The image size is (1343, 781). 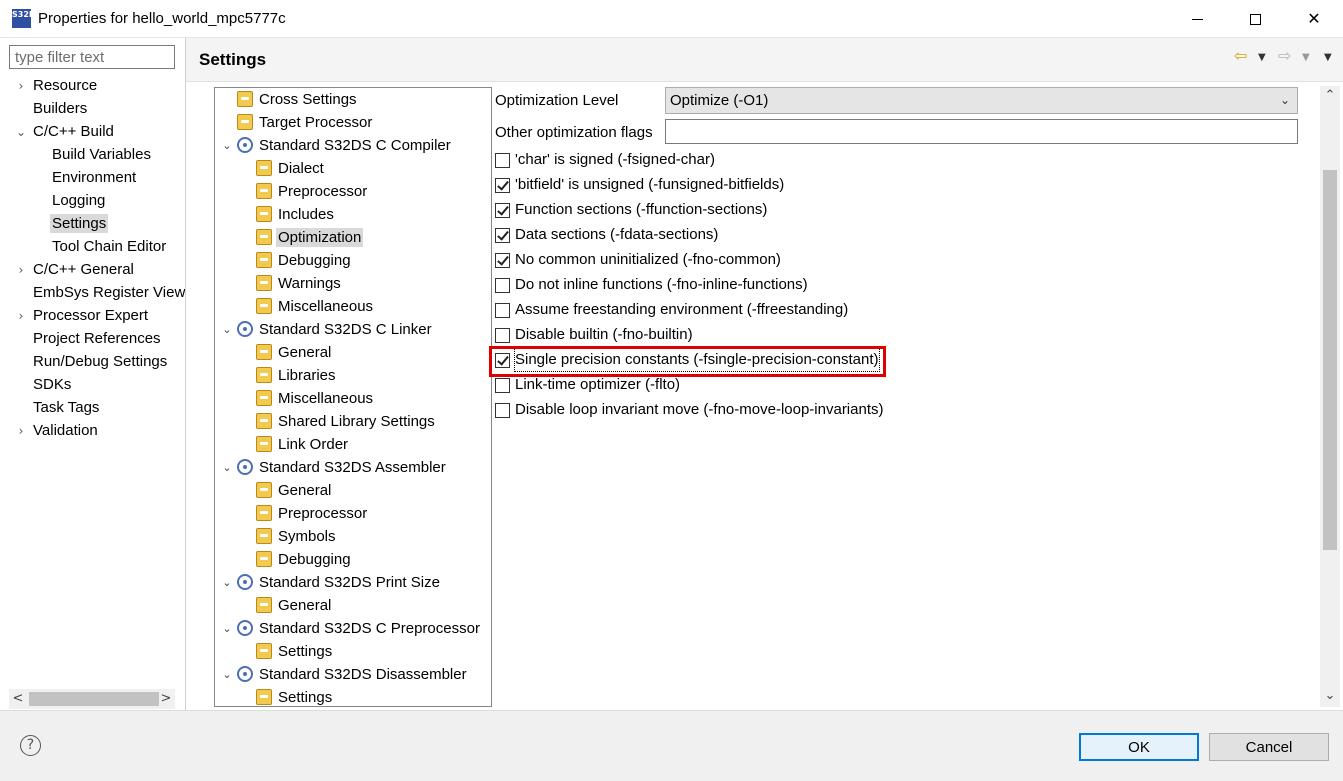 I want to click on settings-vertical-scrollbar: ⌃ ⌄, so click(x=1330, y=396).